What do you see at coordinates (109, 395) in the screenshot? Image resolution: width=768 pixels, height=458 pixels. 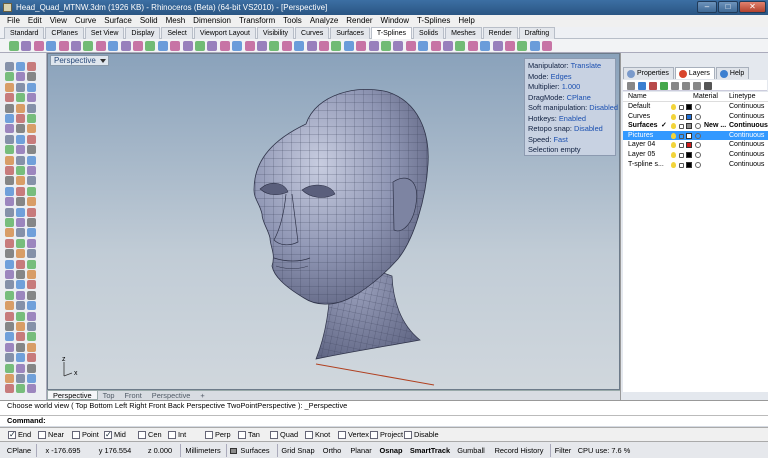 I see `vp-tab-top: Top` at bounding box center [109, 395].